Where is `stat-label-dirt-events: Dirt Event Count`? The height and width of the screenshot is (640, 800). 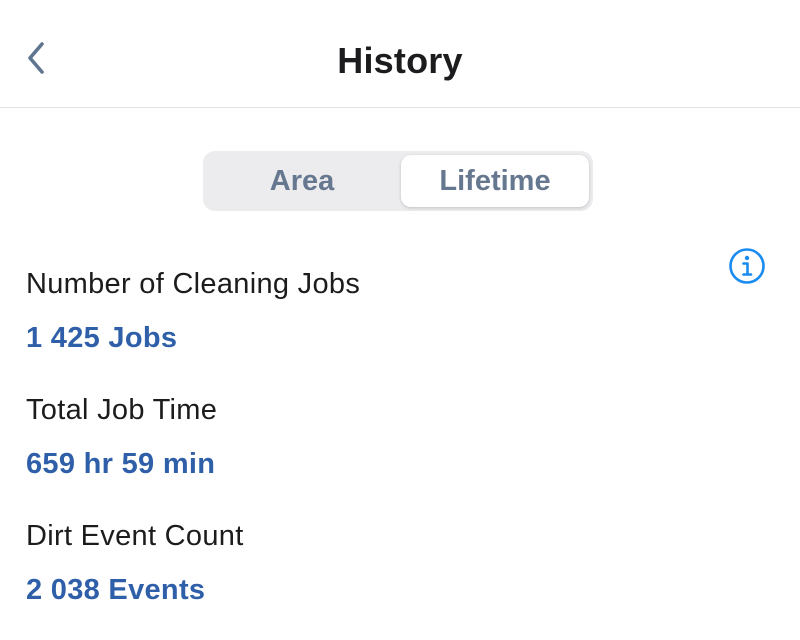
stat-label-dirt-events: Dirt Event Count is located at coordinates (135, 536).